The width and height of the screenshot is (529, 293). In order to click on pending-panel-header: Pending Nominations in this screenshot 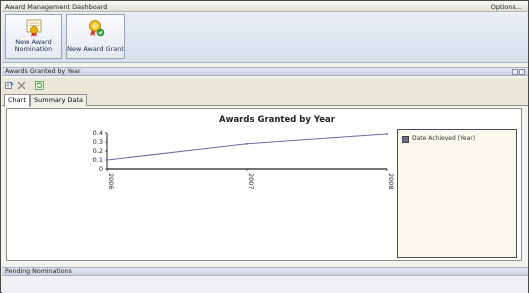, I will do `click(265, 271)`.